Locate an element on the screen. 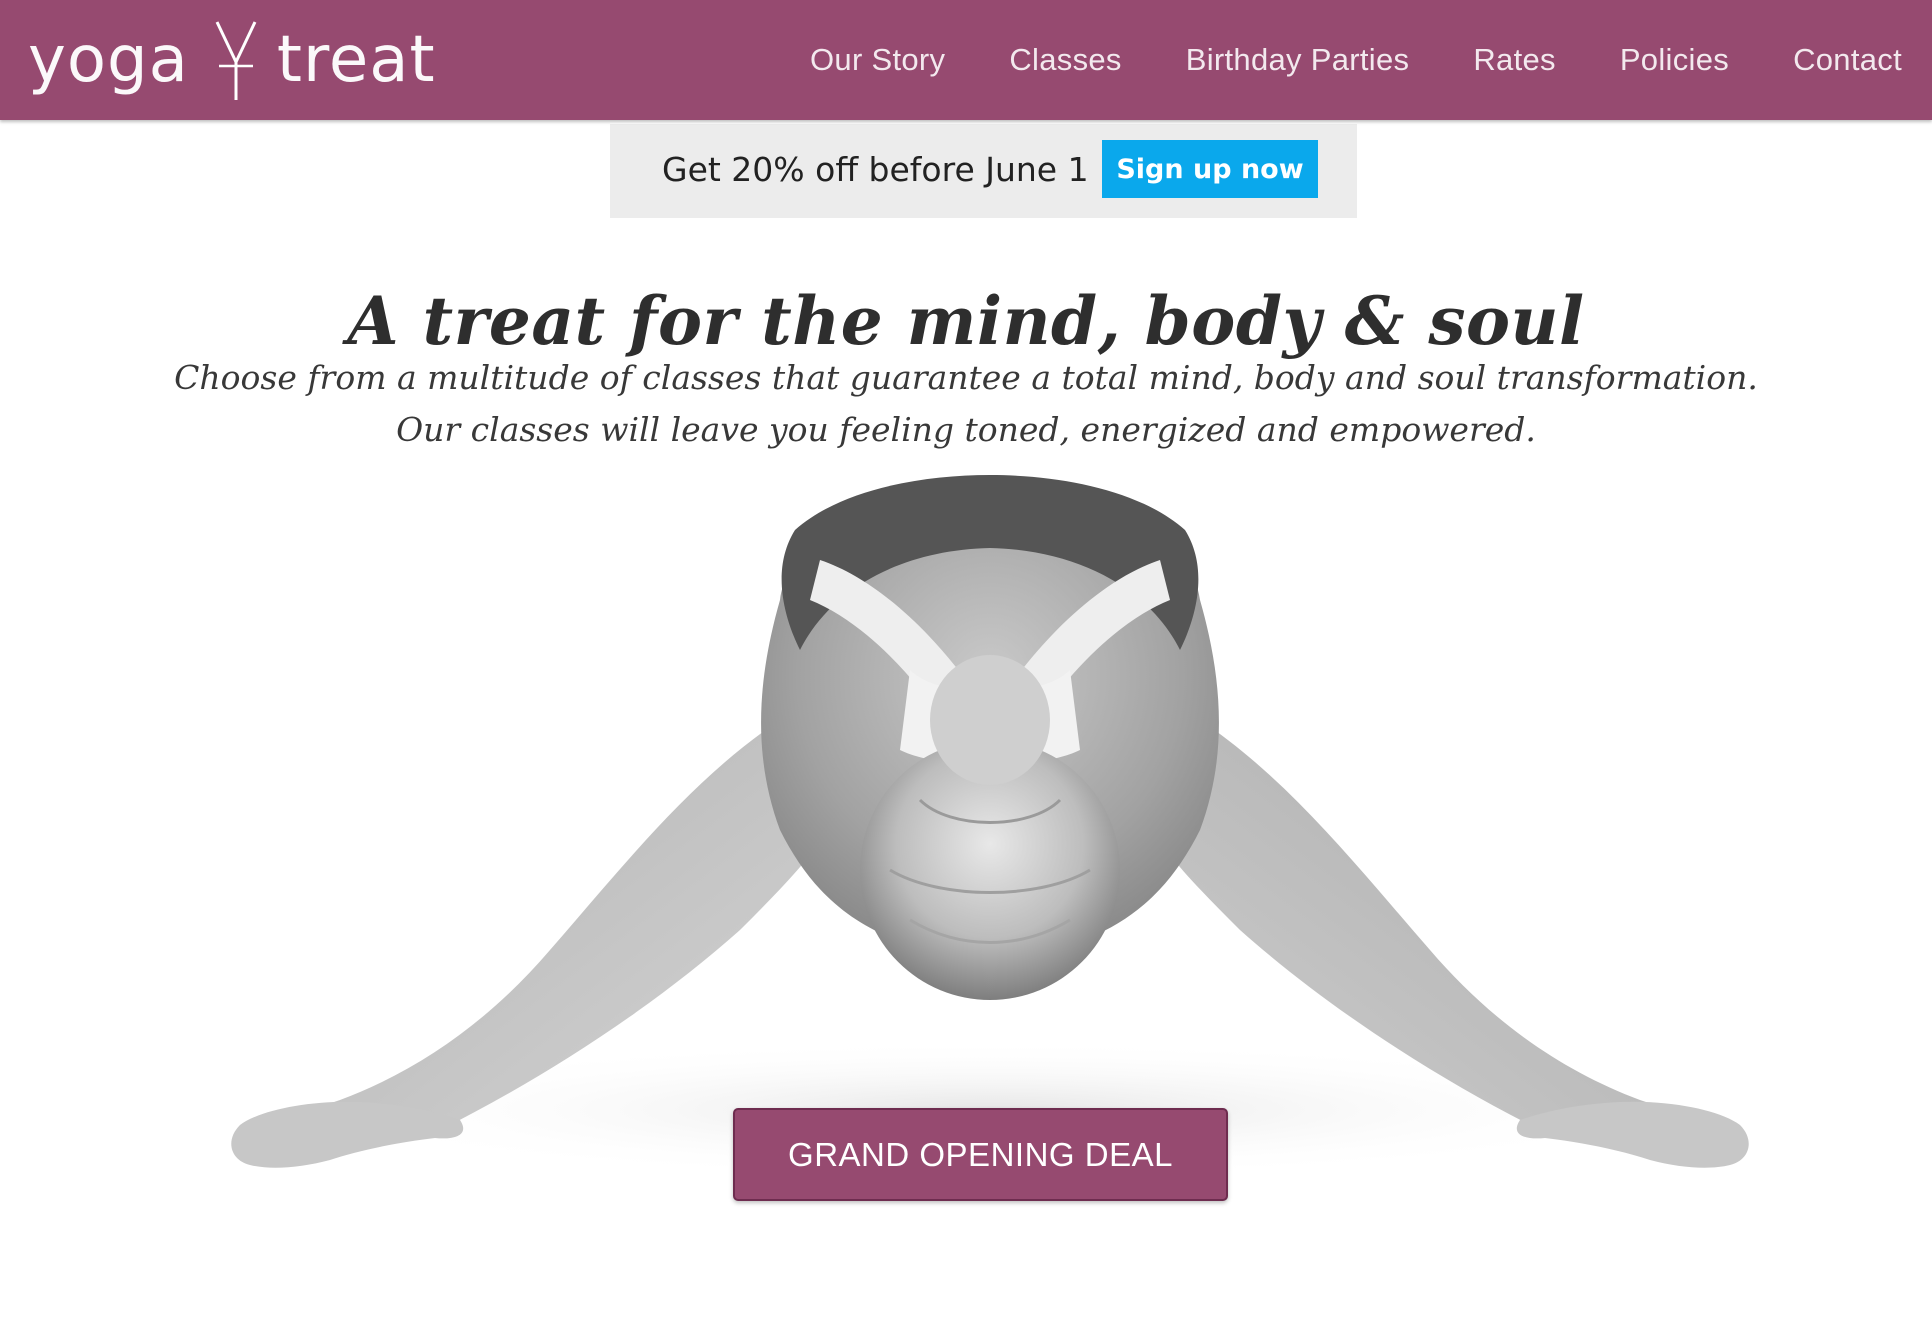 The height and width of the screenshot is (1330, 1932). promo-banner: Get 20% off before June 1 Sign up now is located at coordinates (983, 171).